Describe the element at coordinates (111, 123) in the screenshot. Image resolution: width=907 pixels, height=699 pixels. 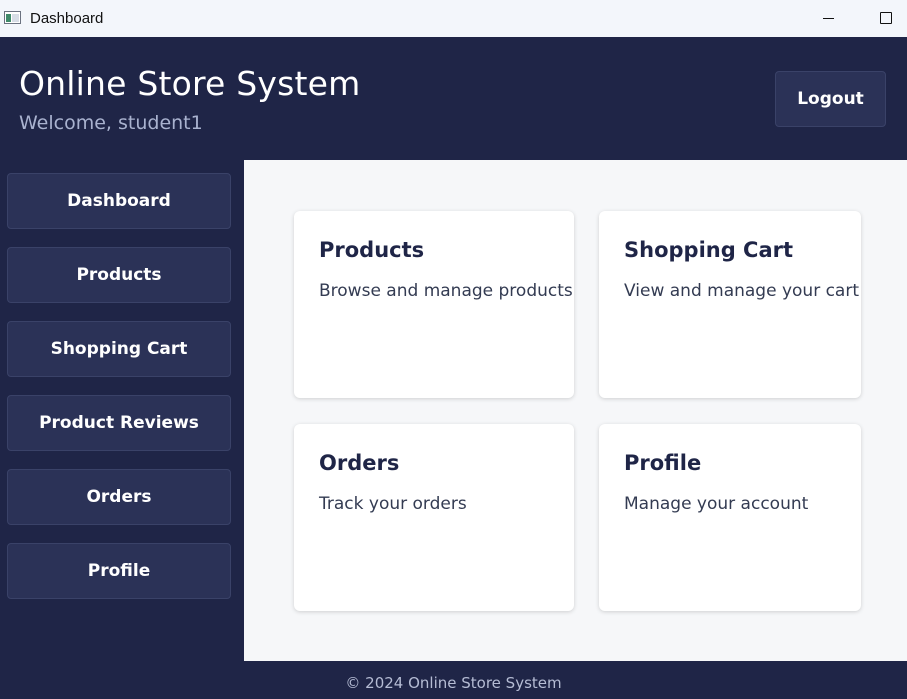
I see `welcome-message: Welcome, student1` at that location.